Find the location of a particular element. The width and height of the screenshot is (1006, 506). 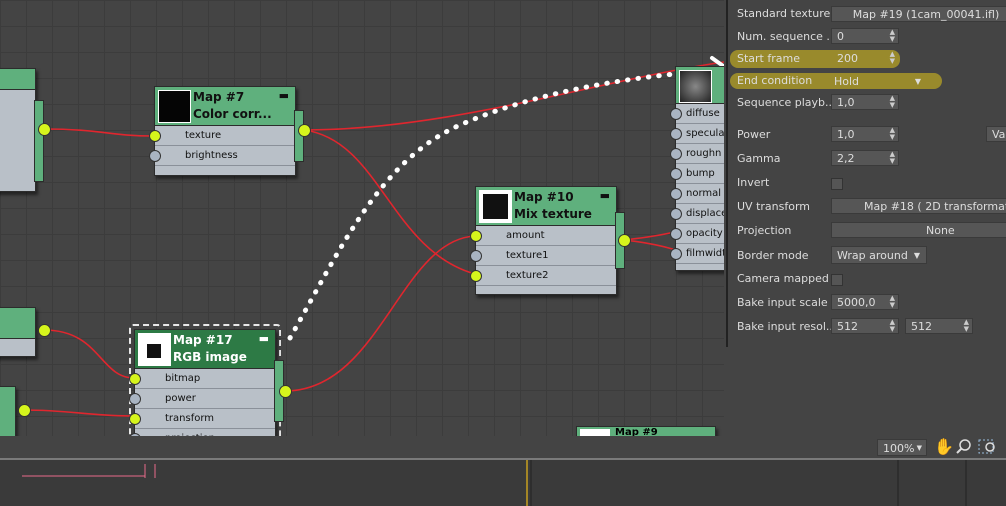

gamma-spinner: 2,2 ▲ ▼ is located at coordinates (865, 158).